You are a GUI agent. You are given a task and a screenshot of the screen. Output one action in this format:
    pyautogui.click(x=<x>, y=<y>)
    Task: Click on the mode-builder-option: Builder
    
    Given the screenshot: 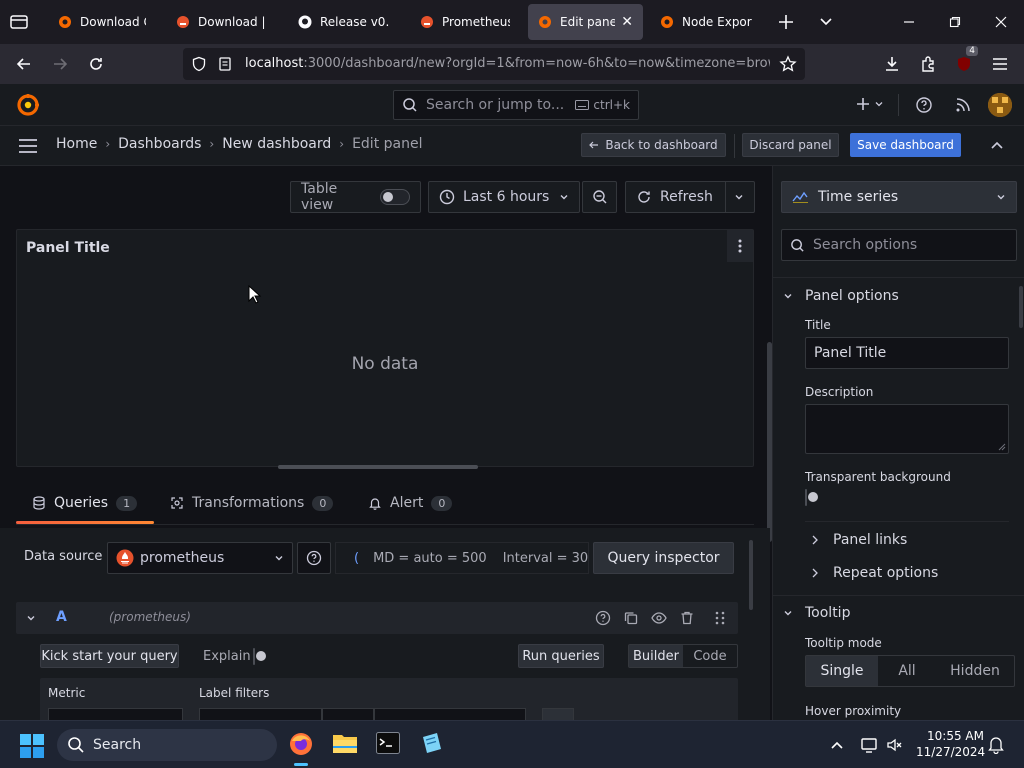 What is the action you would take?
    pyautogui.click(x=656, y=656)
    